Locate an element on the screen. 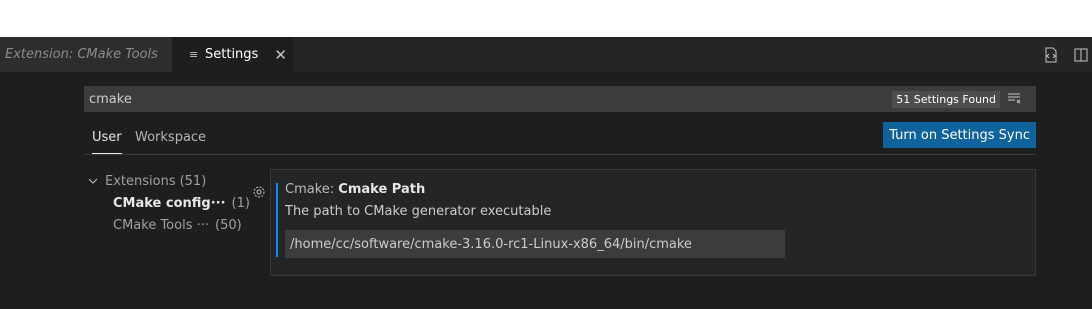  gear-icon is located at coordinates (259, 192).